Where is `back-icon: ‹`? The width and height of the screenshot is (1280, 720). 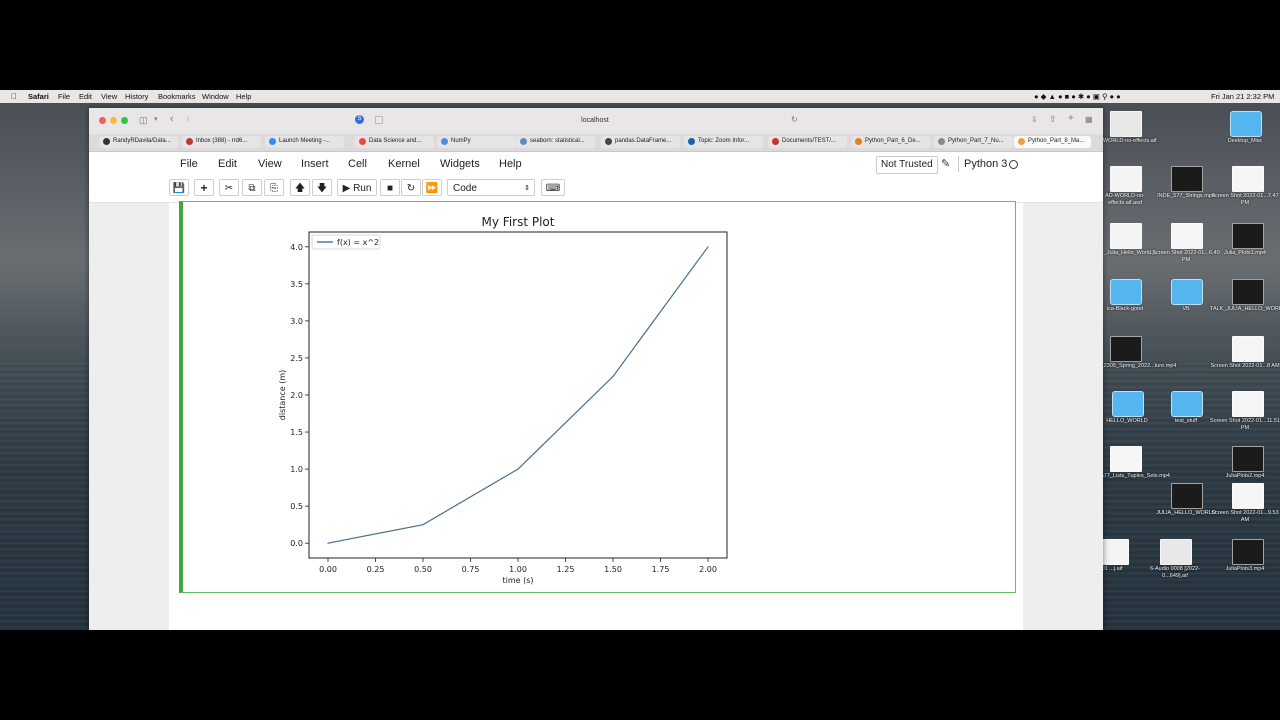 back-icon: ‹ is located at coordinates (172, 119).